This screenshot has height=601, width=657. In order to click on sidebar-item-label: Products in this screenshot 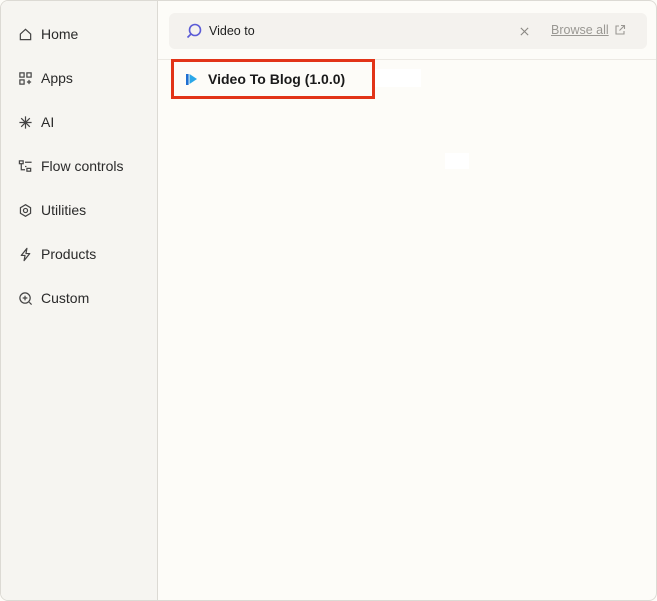, I will do `click(69, 254)`.